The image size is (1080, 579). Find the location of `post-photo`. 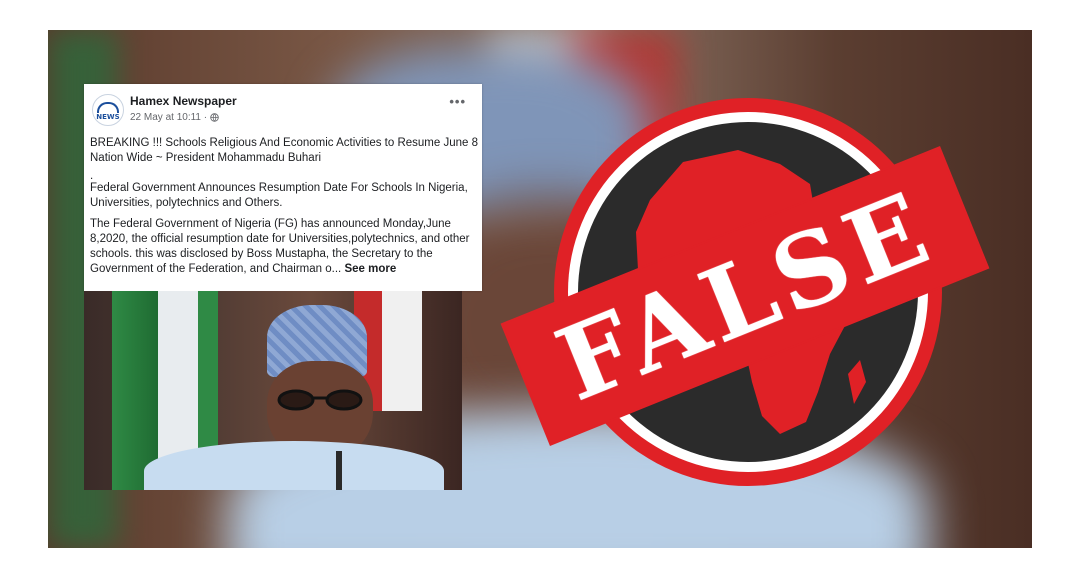

post-photo is located at coordinates (273, 390).